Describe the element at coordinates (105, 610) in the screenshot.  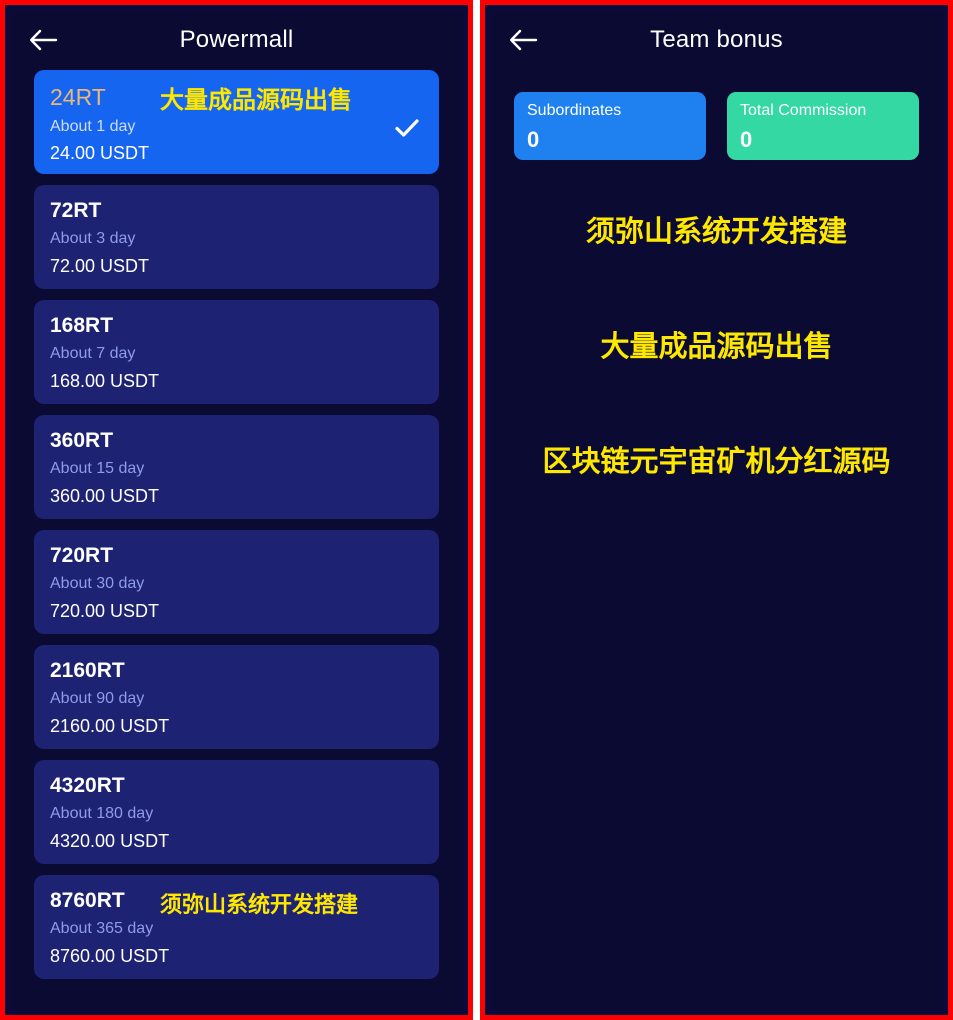
I see `plan-price: 720.00 USDT` at that location.